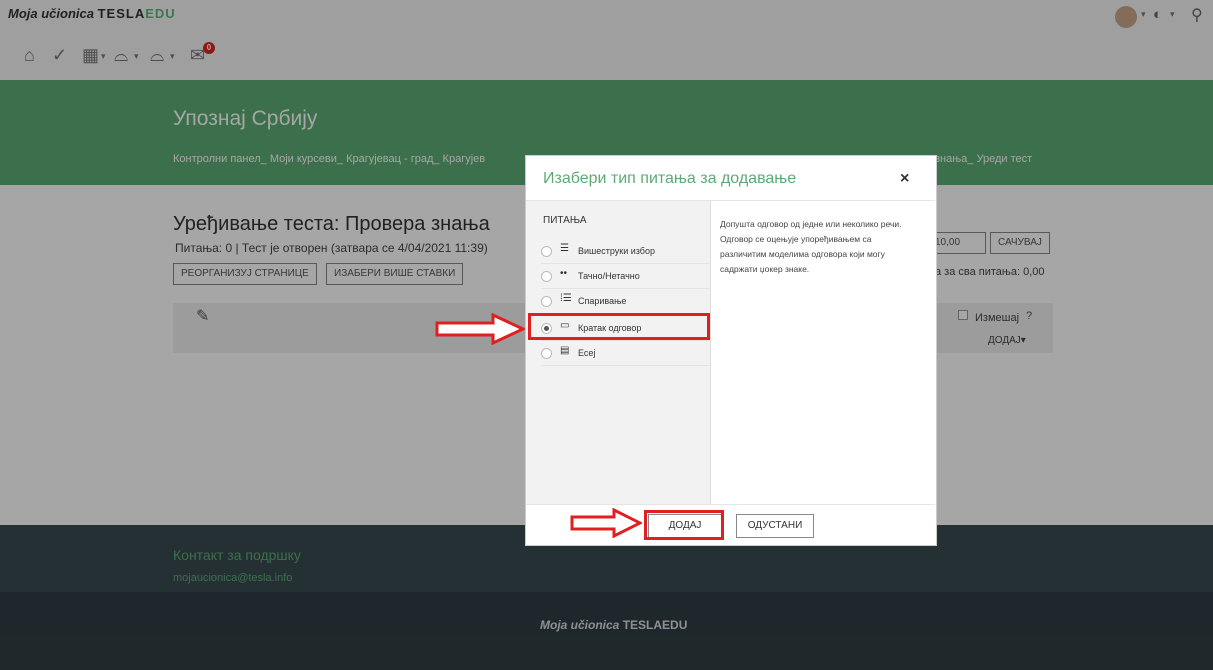  What do you see at coordinates (730, 504) in the screenshot?
I see `divider` at bounding box center [730, 504].